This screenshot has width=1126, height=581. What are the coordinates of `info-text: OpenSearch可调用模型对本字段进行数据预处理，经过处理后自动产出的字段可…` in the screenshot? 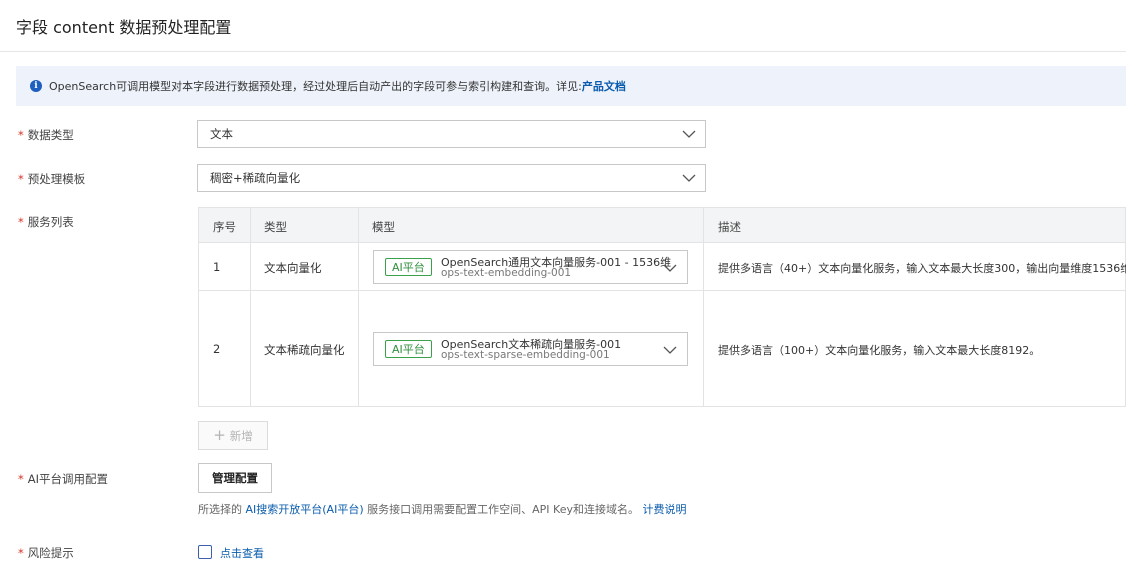 It's located at (315, 86).